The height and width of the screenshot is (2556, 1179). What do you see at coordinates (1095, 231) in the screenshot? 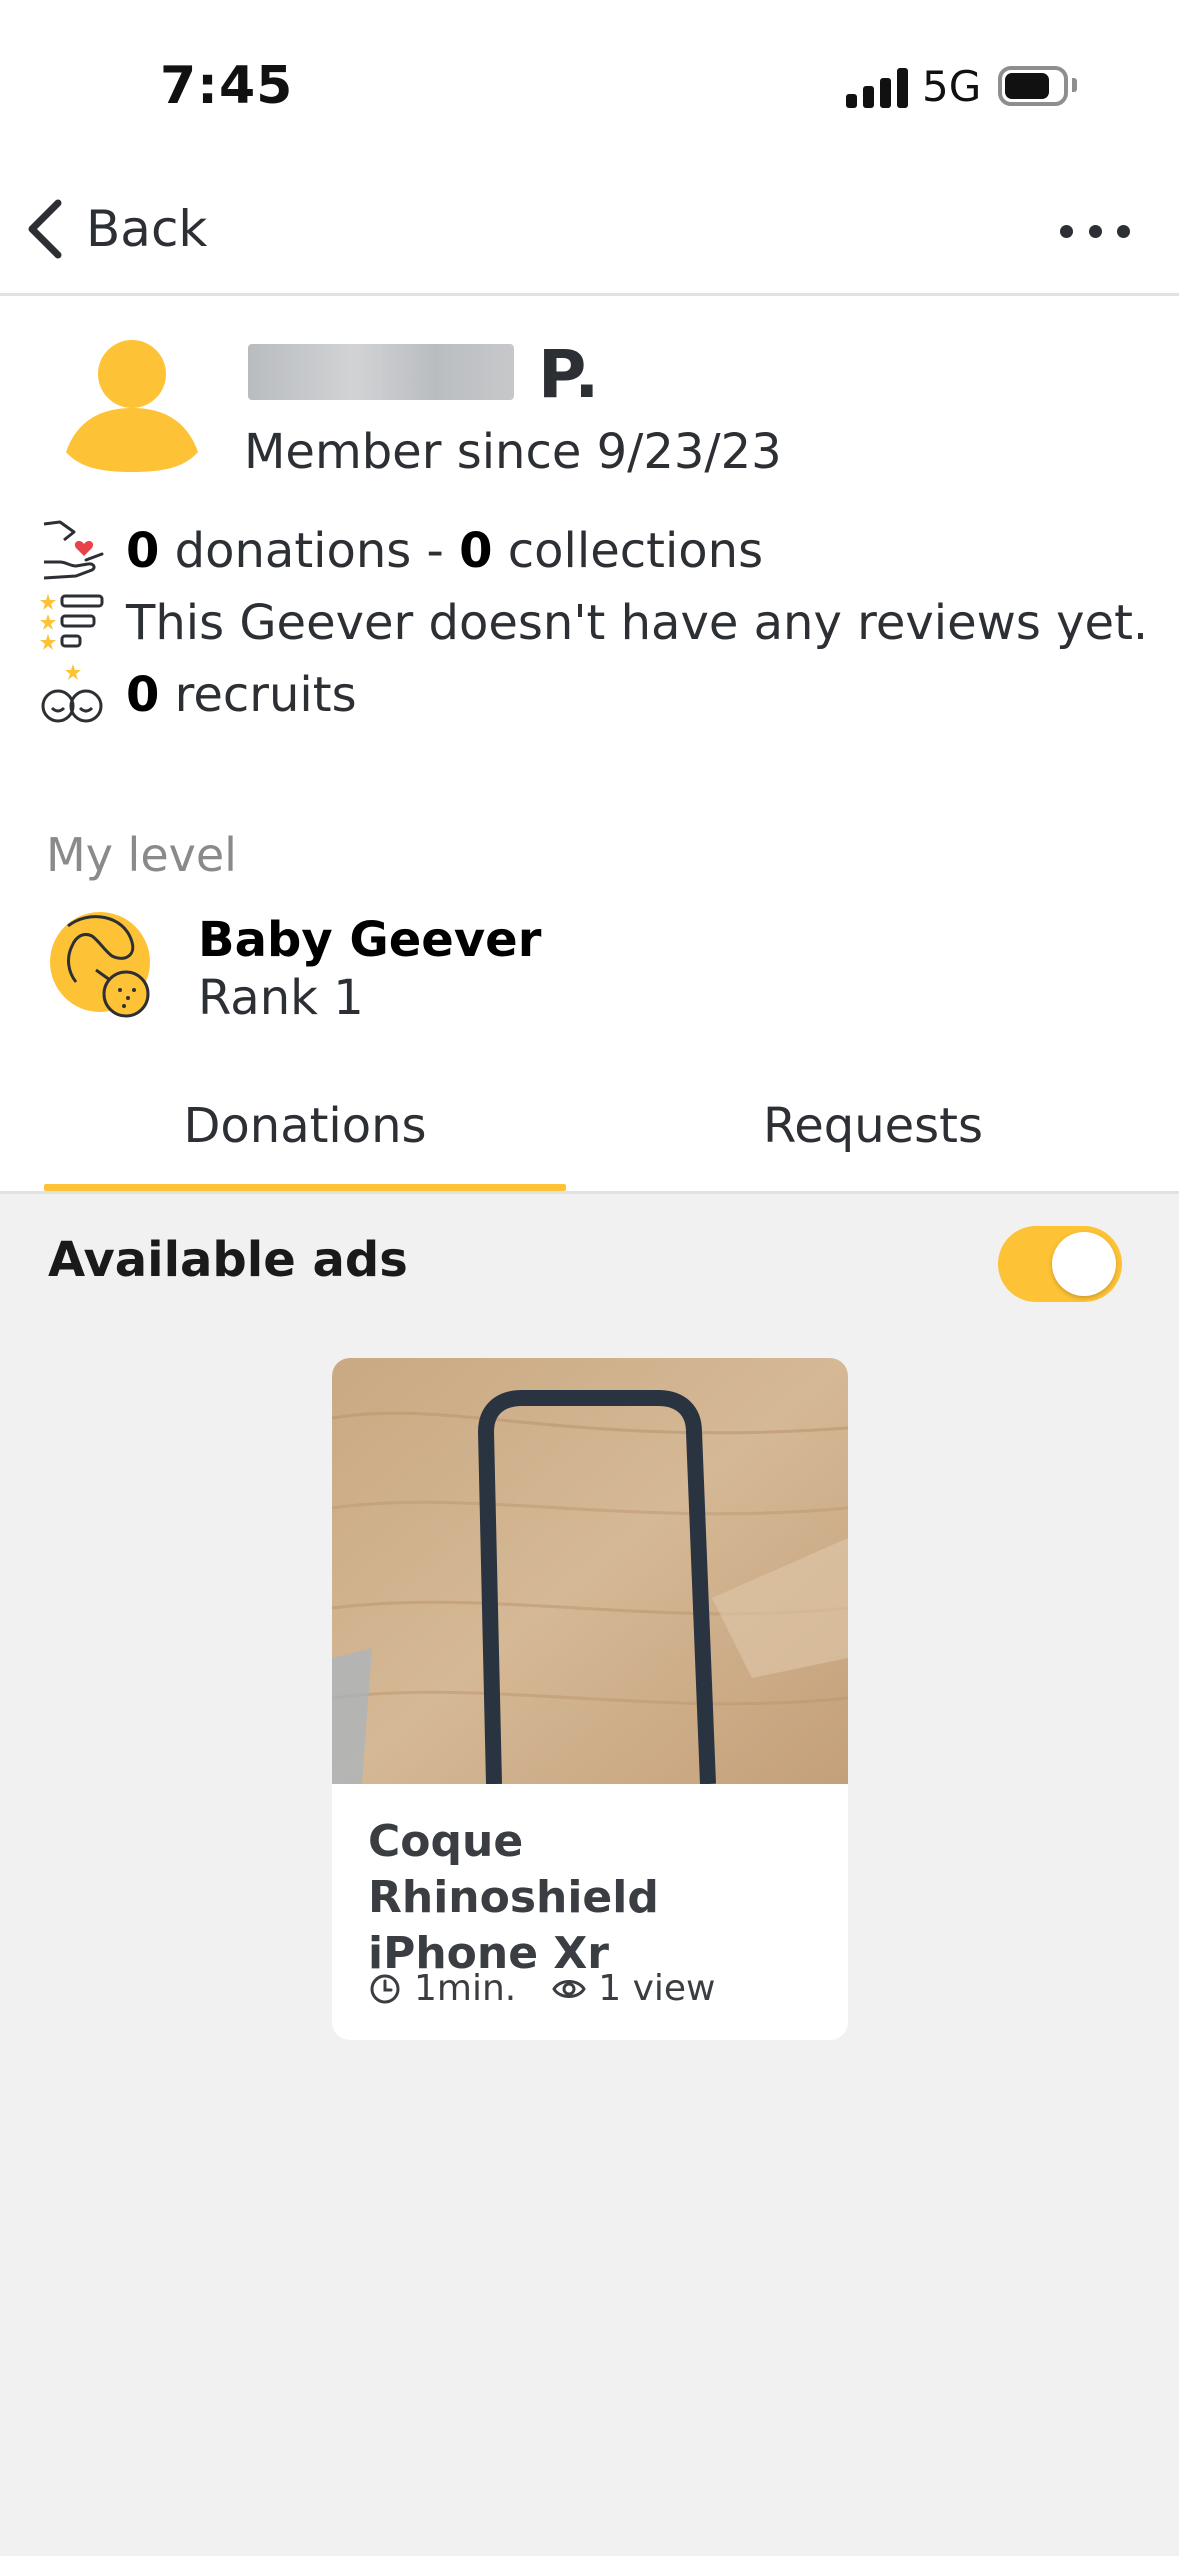
I see `more-dots-icon` at bounding box center [1095, 231].